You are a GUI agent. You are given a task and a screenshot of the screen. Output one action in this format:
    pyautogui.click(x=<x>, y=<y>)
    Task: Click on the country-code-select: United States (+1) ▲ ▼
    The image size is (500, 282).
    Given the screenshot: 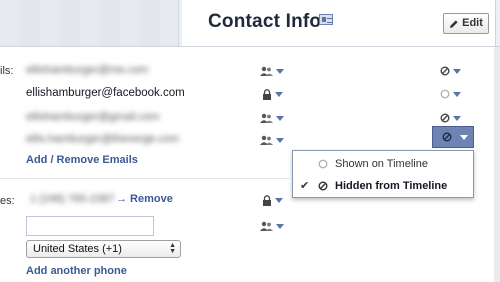 What is the action you would take?
    pyautogui.click(x=103, y=249)
    